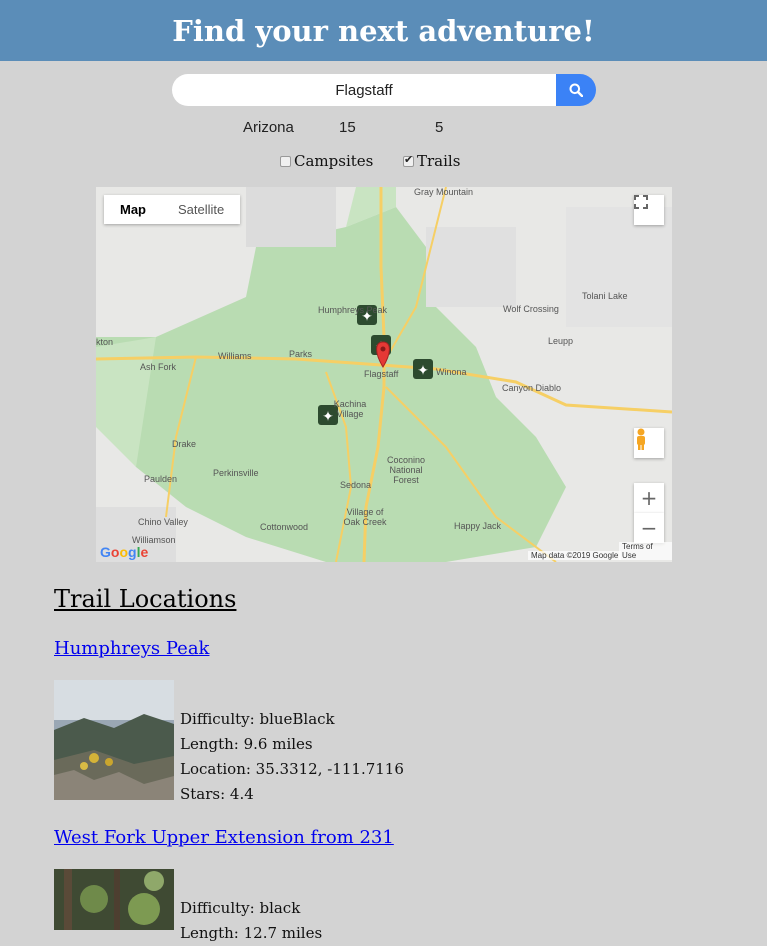 This screenshot has width=767, height=946. I want to click on map-label: Paulden, so click(161, 479).